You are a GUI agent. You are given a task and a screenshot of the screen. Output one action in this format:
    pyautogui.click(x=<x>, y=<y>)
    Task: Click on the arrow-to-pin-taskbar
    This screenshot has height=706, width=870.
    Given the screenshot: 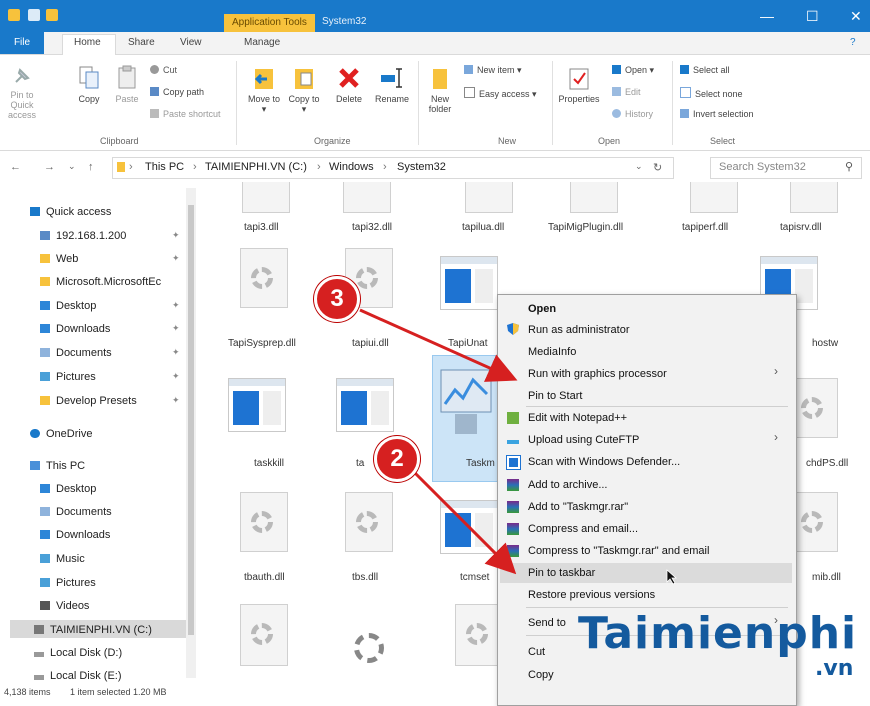 What is the action you would take?
    pyautogui.click(x=463, y=521)
    